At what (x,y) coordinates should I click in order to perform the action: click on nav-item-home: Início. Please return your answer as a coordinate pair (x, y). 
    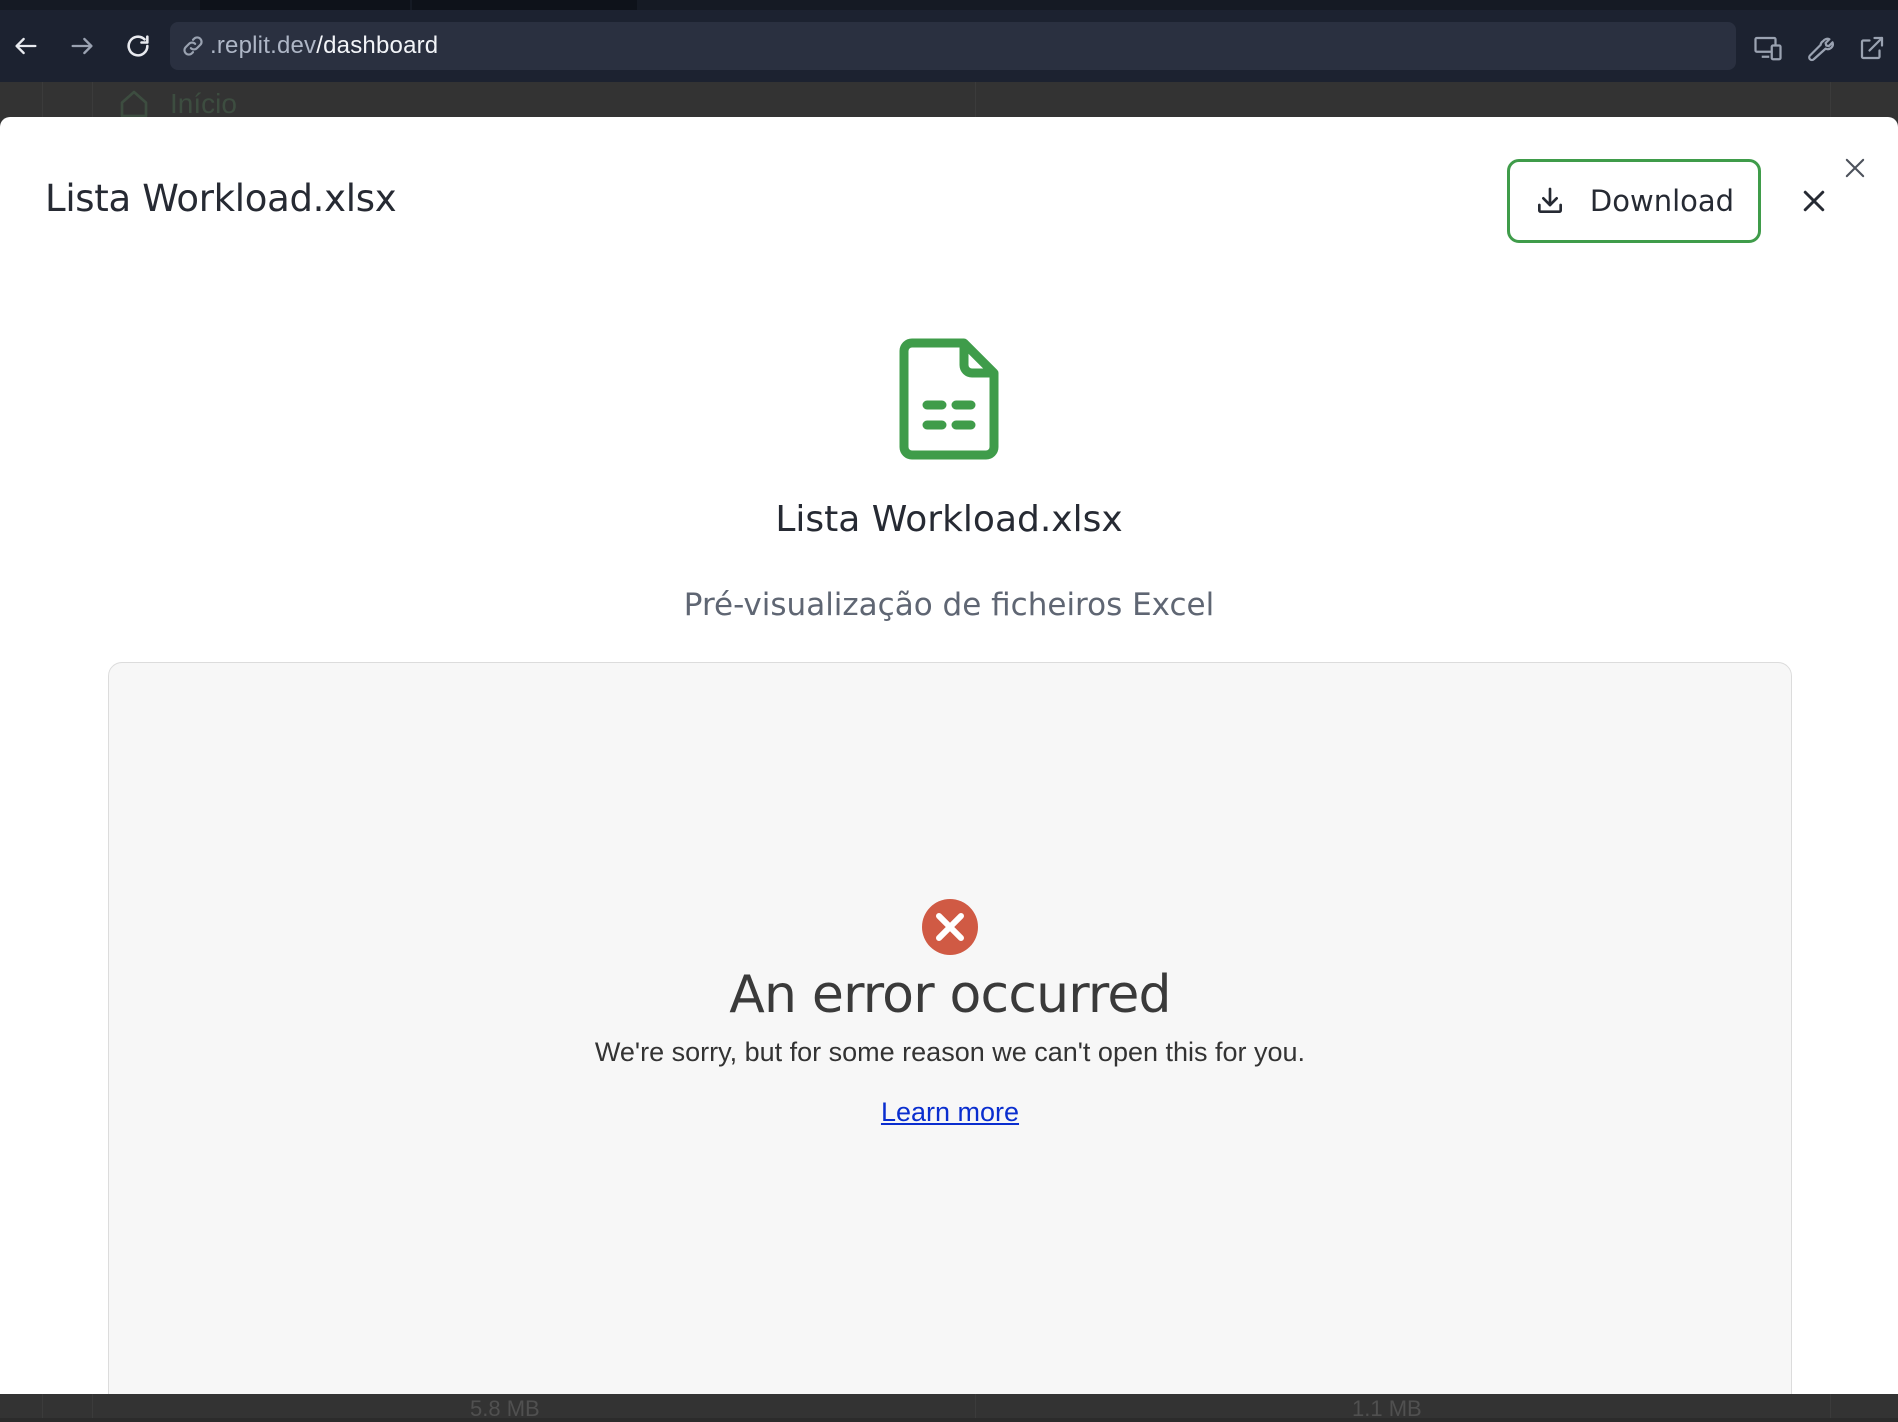
    Looking at the image, I should click on (177, 104).